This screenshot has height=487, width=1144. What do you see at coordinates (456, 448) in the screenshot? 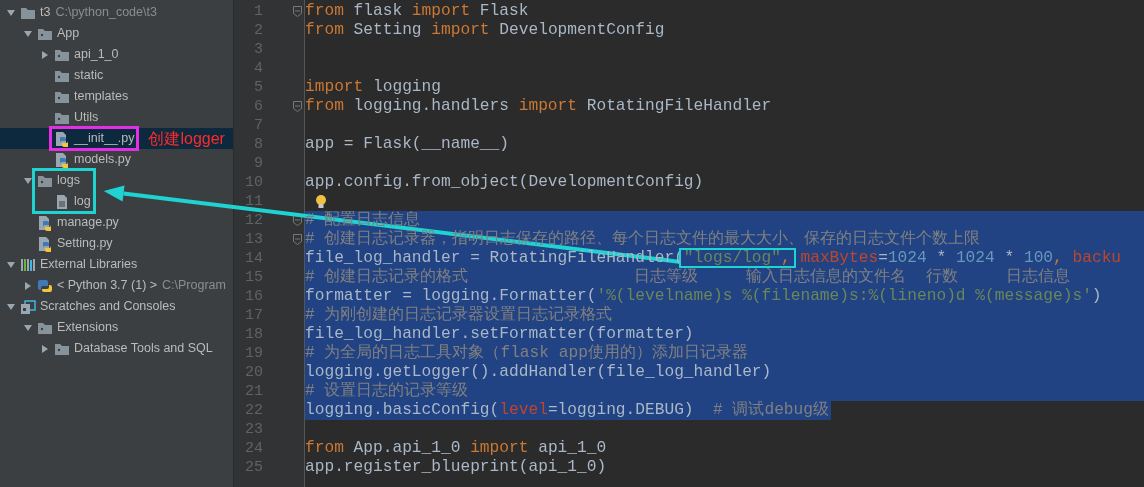
I see `code-line: from App.api_1_0 import api_1_0` at bounding box center [456, 448].